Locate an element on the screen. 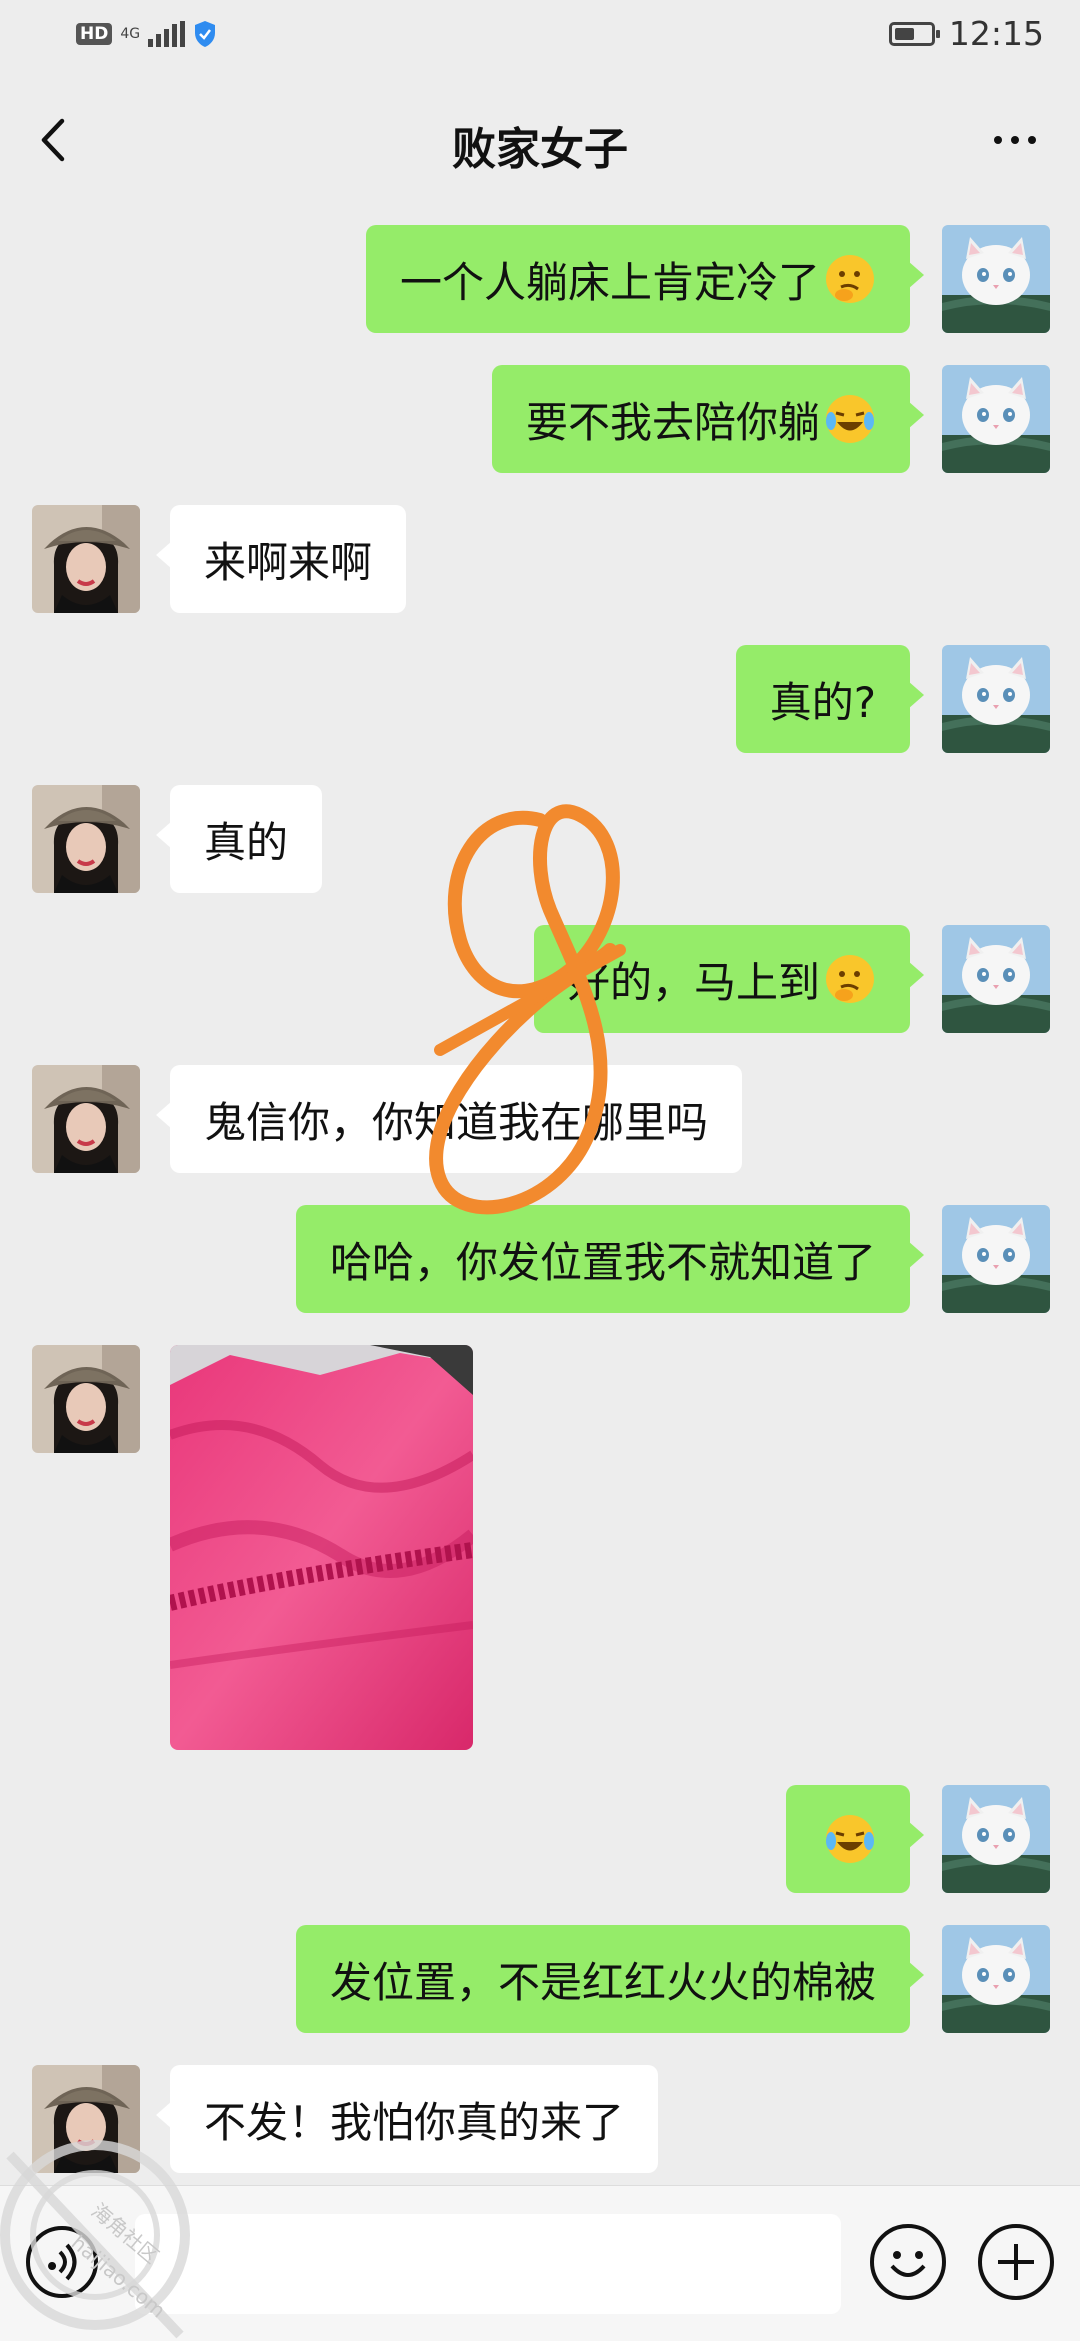 This screenshot has width=1080, height=2341. hd-badge: HD is located at coordinates (94, 34).